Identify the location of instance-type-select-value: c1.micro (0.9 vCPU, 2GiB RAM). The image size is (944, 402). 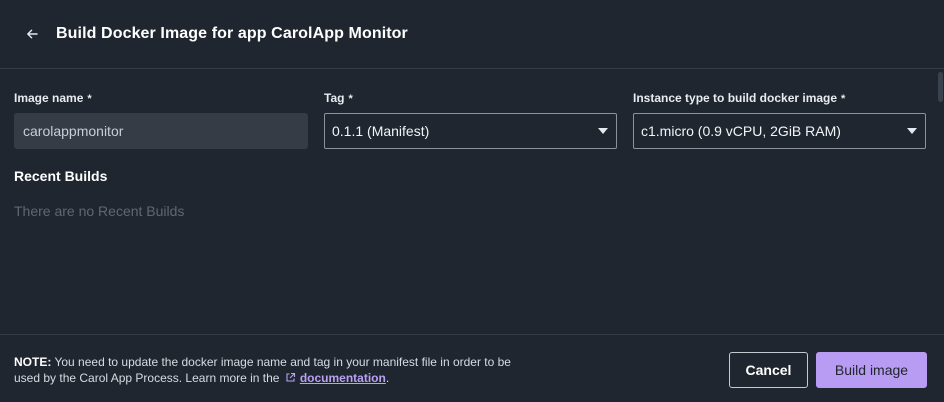
(741, 131).